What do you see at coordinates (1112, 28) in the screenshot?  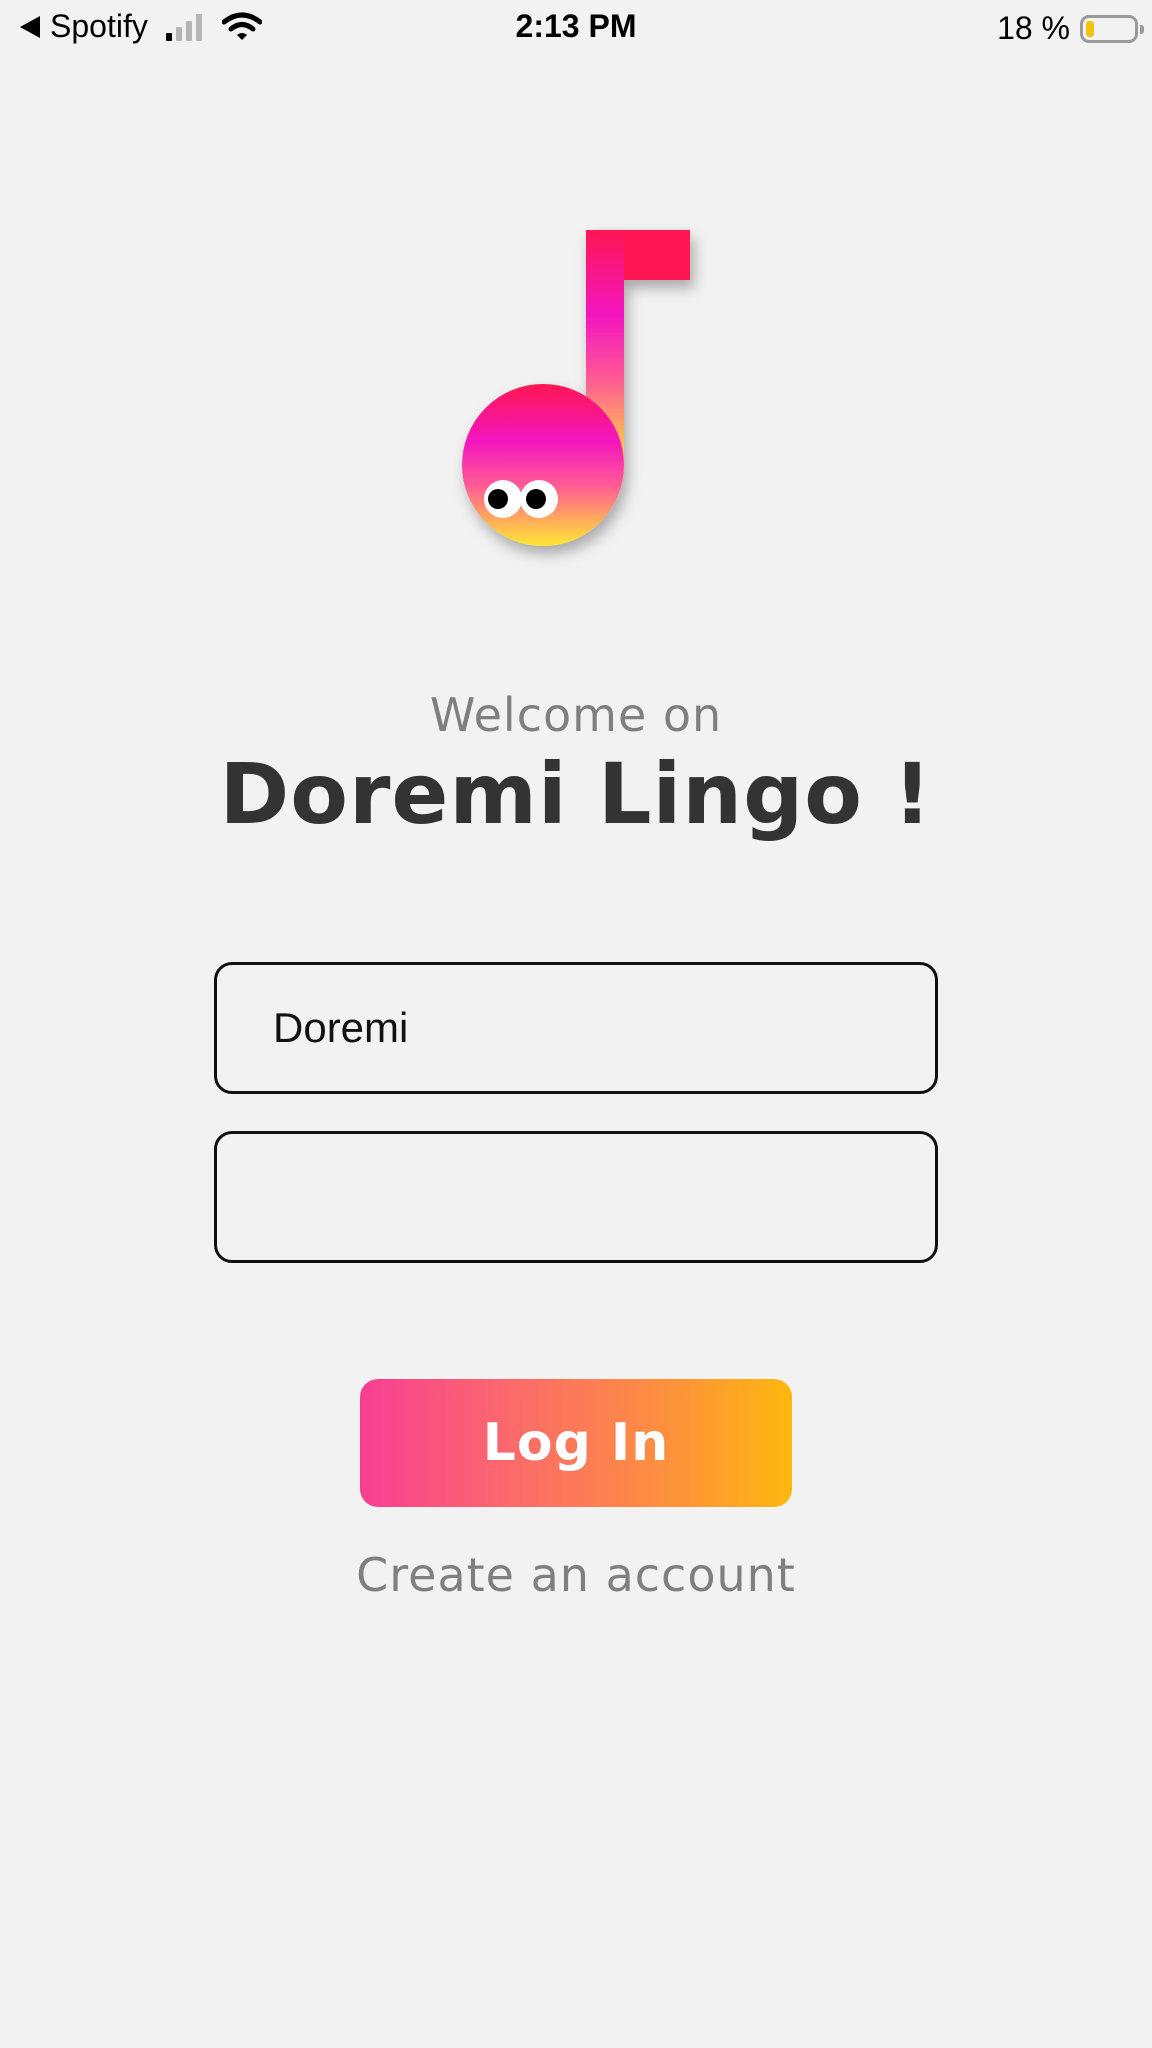 I see `battery-icon` at bounding box center [1112, 28].